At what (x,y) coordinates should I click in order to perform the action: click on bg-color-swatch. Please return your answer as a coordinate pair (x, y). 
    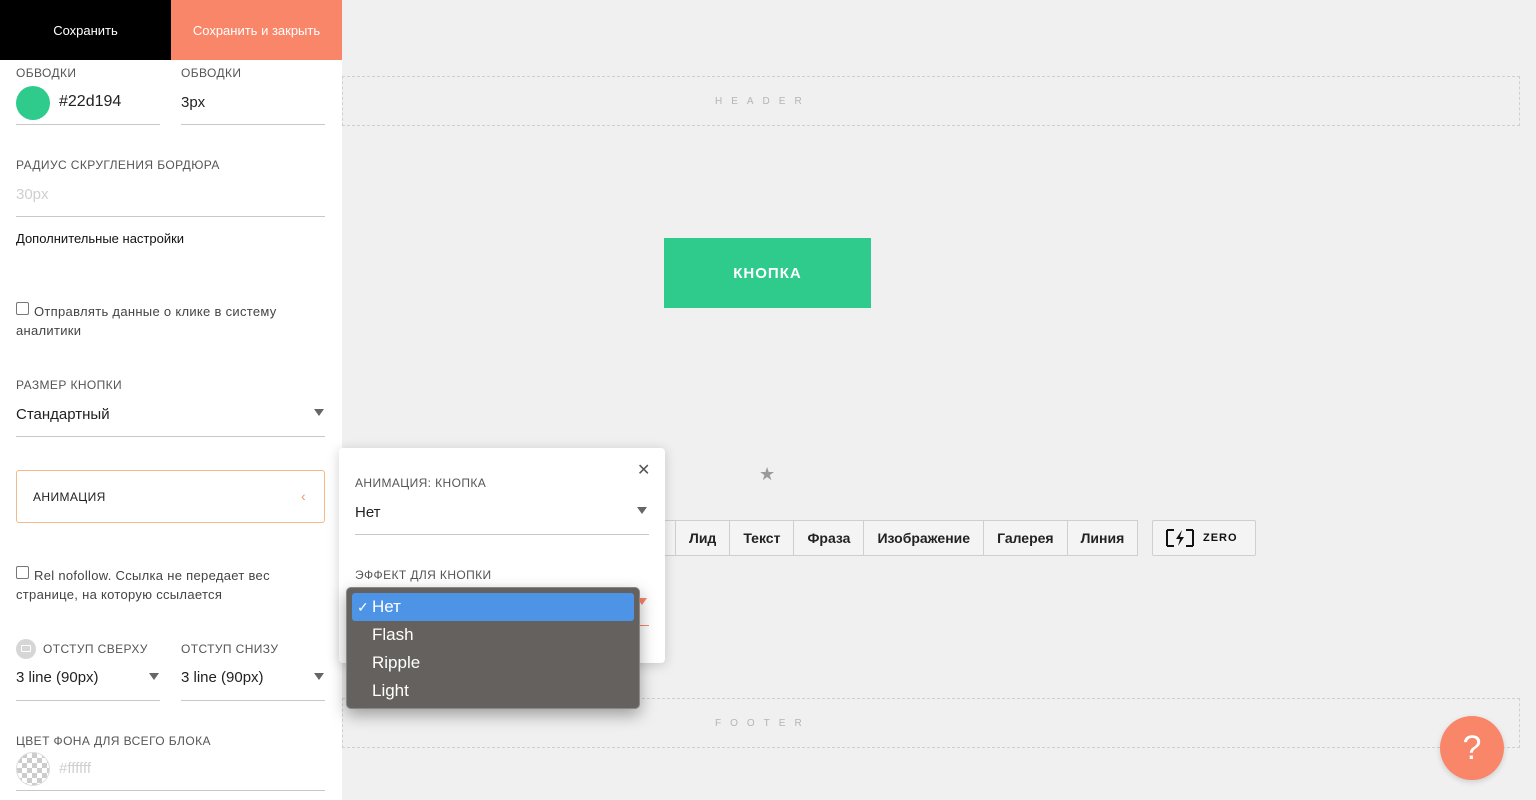
    Looking at the image, I should click on (33, 769).